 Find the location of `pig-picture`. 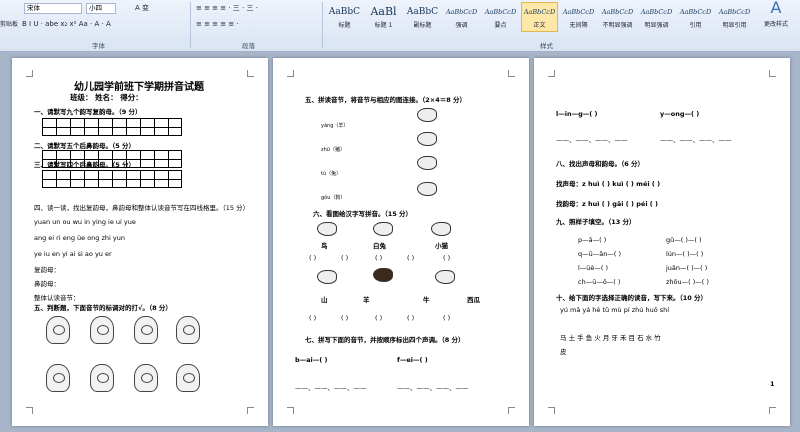

pig-picture is located at coordinates (427, 139).